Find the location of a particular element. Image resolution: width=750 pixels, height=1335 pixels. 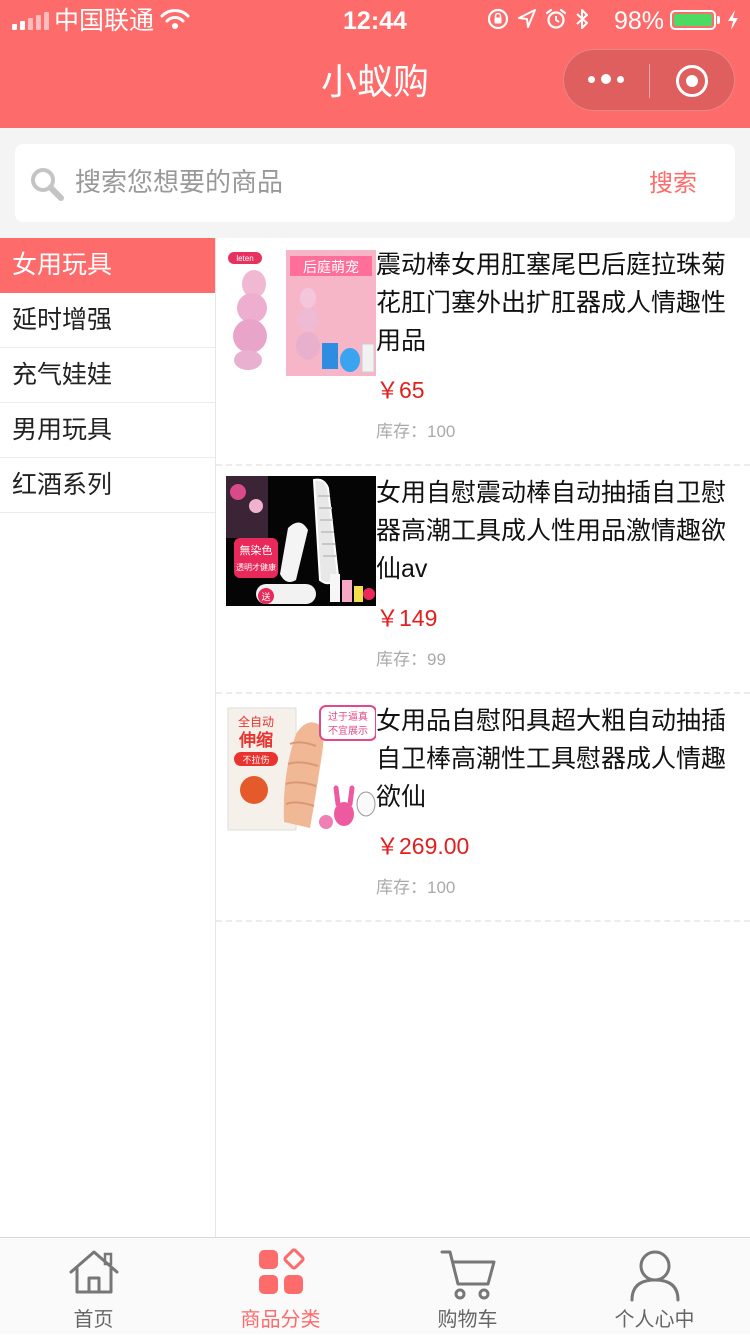

product-name: 震动棒女用肛塞尾巴后庭拉珠菊花肛门塞外出扩肛器成人情趣性用品 is located at coordinates (562, 303).